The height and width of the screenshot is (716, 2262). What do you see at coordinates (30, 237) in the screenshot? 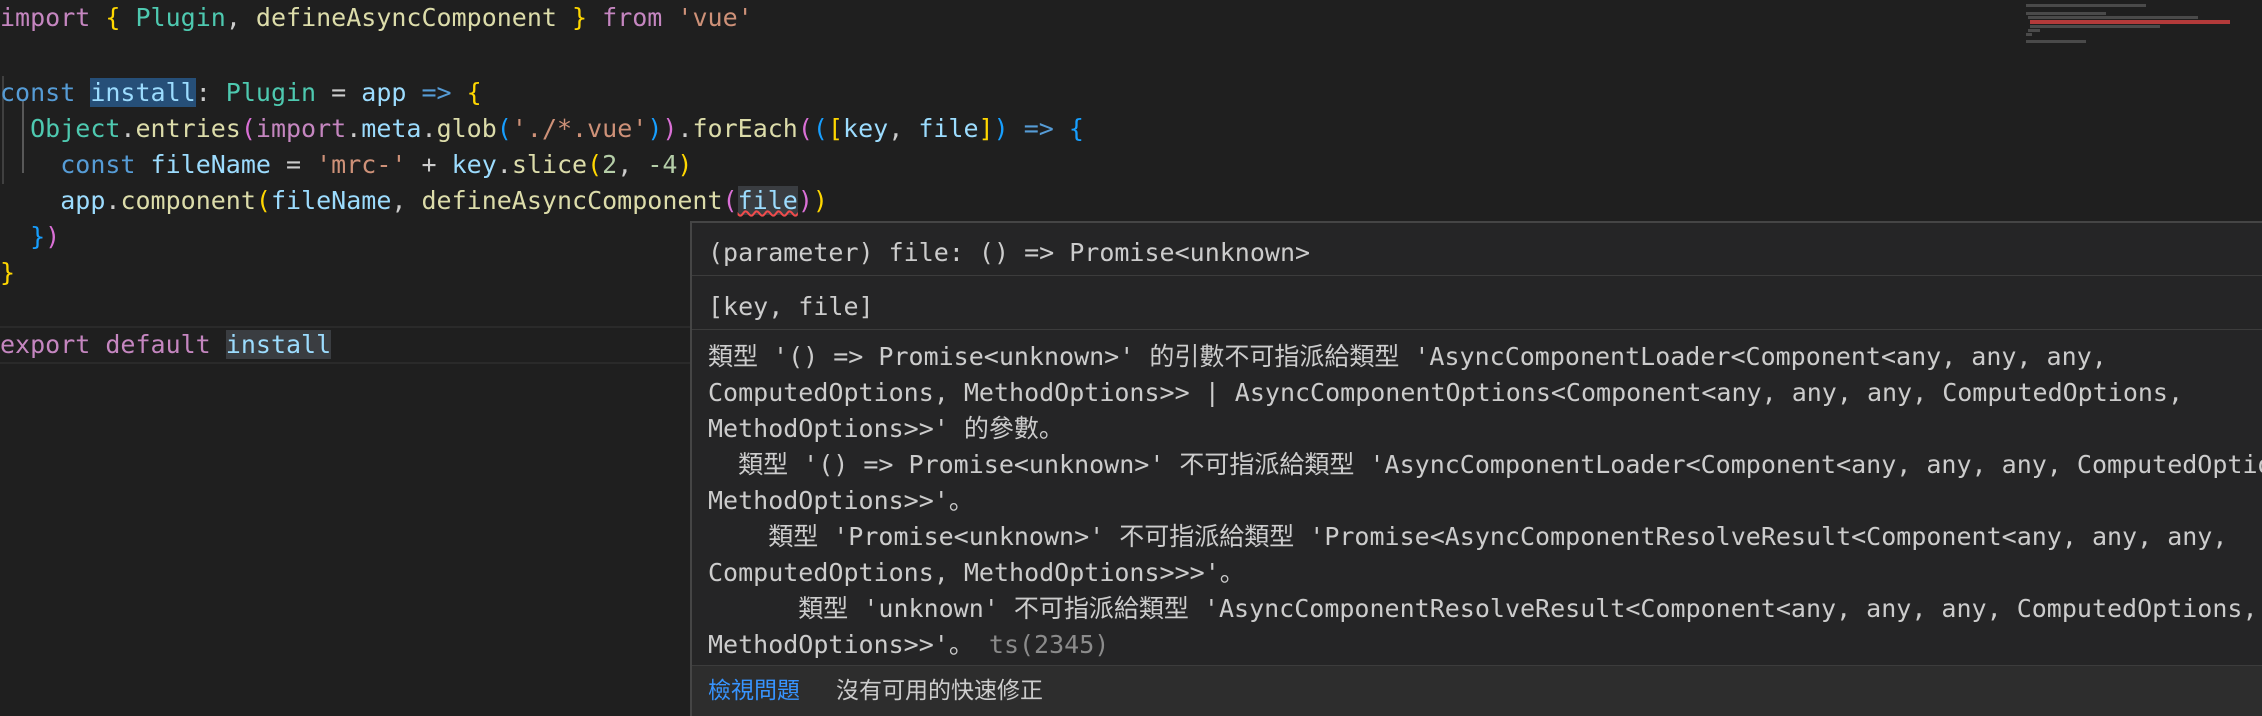
I see `code-line-7: })` at bounding box center [30, 237].